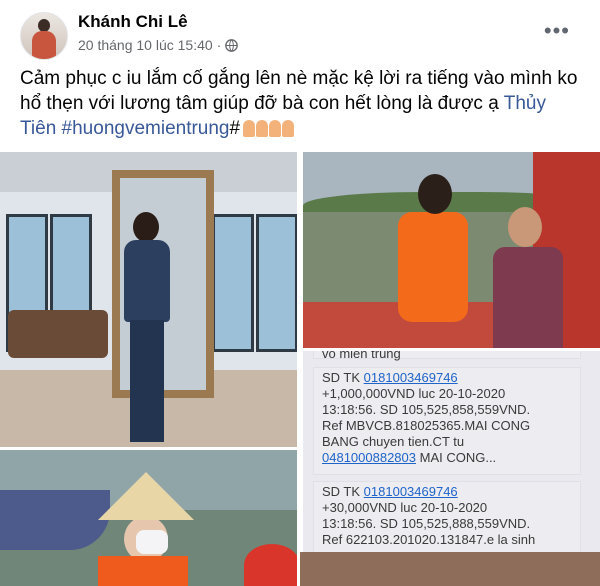 This screenshot has height=586, width=600. What do you see at coordinates (232, 45) in the screenshot?
I see `globe-icon` at bounding box center [232, 45].